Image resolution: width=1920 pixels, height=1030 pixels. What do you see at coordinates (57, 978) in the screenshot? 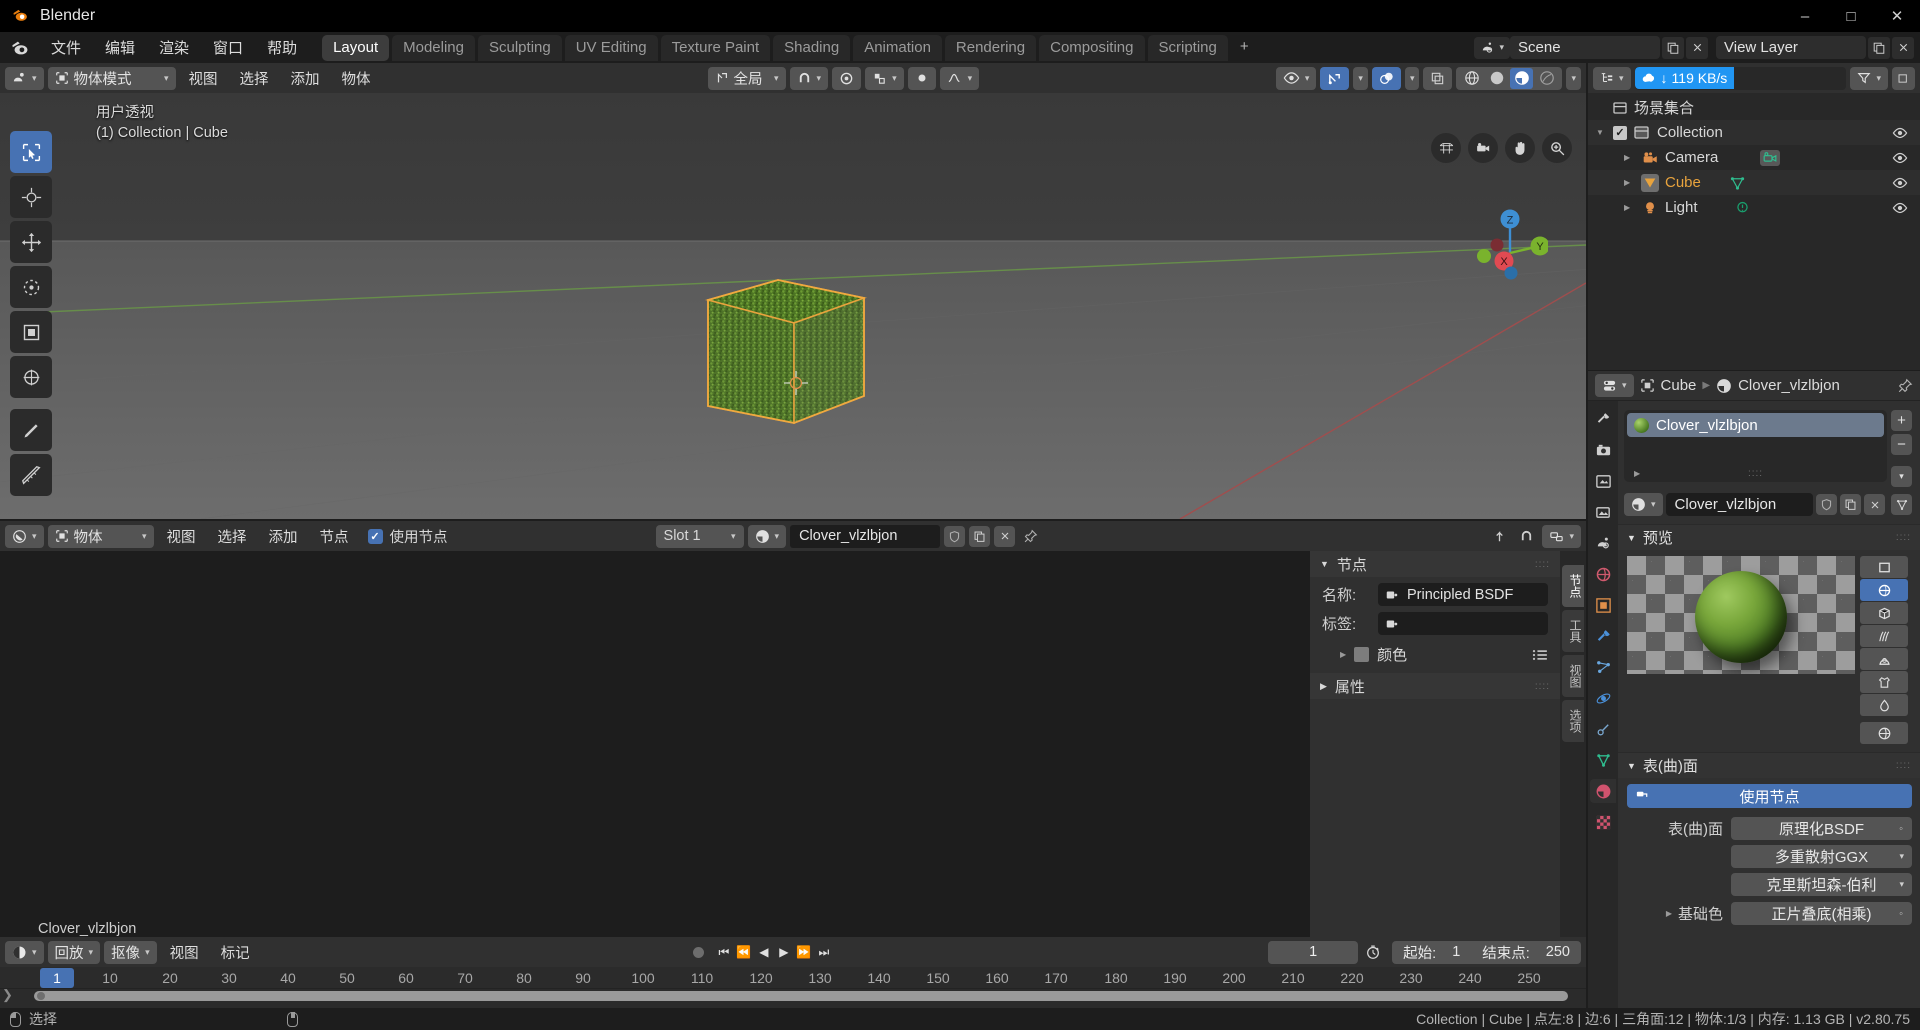
I see `current-frame-indicator: 1` at bounding box center [57, 978].